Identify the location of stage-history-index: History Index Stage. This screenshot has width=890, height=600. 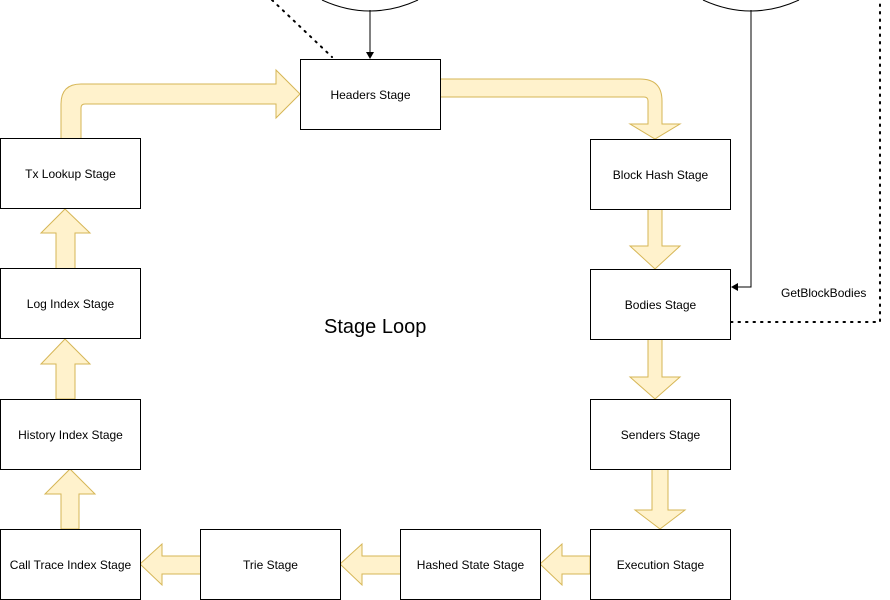
(70, 434).